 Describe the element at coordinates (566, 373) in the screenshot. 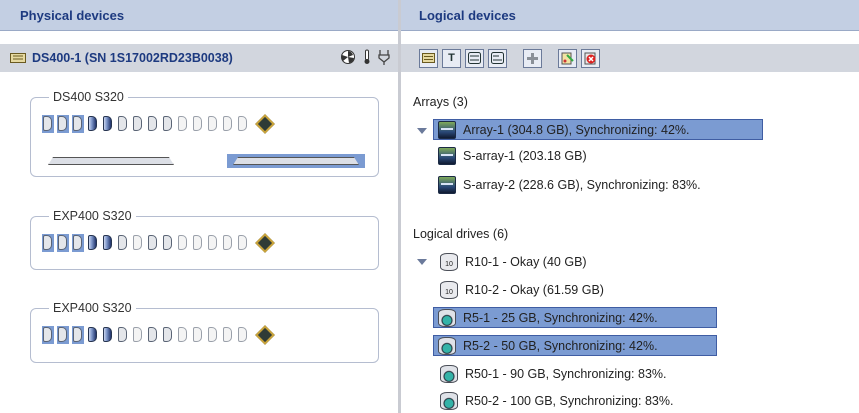

I see `logical-drive-label: R50-1 - 90 GB, Synchronizing: 83%.` at that location.